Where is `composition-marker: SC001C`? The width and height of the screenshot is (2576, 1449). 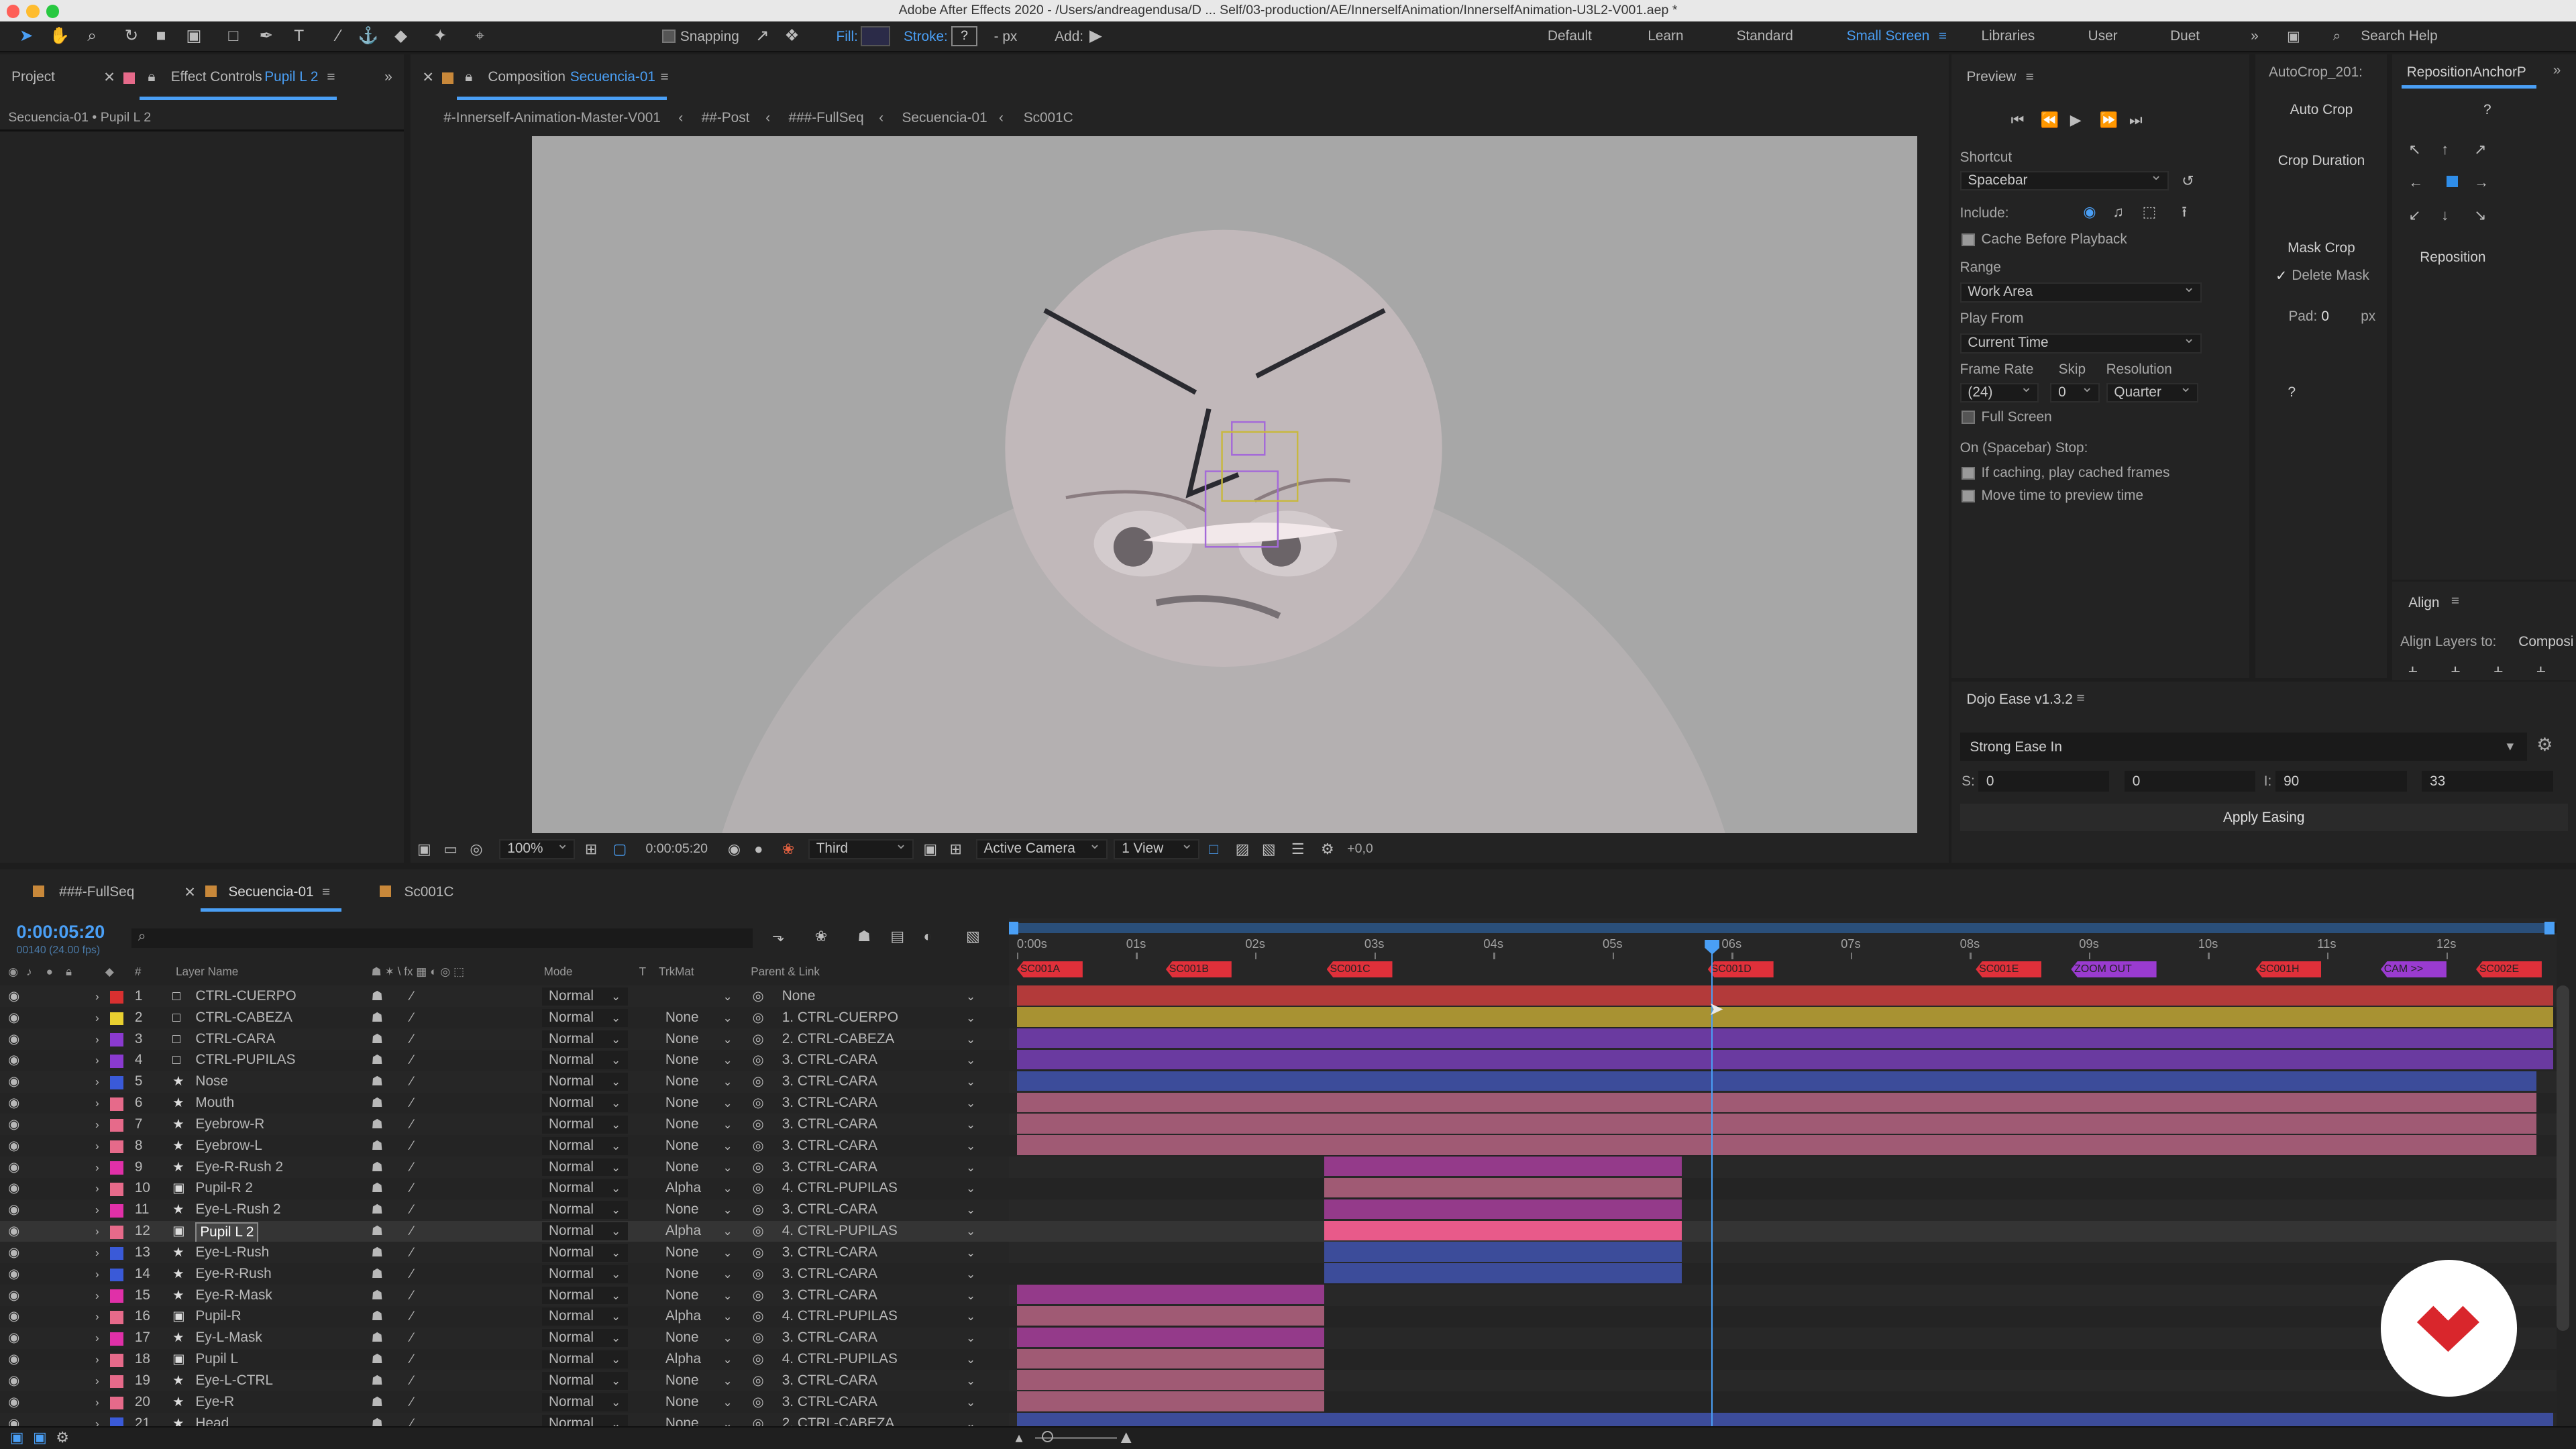 composition-marker: SC001C is located at coordinates (1359, 969).